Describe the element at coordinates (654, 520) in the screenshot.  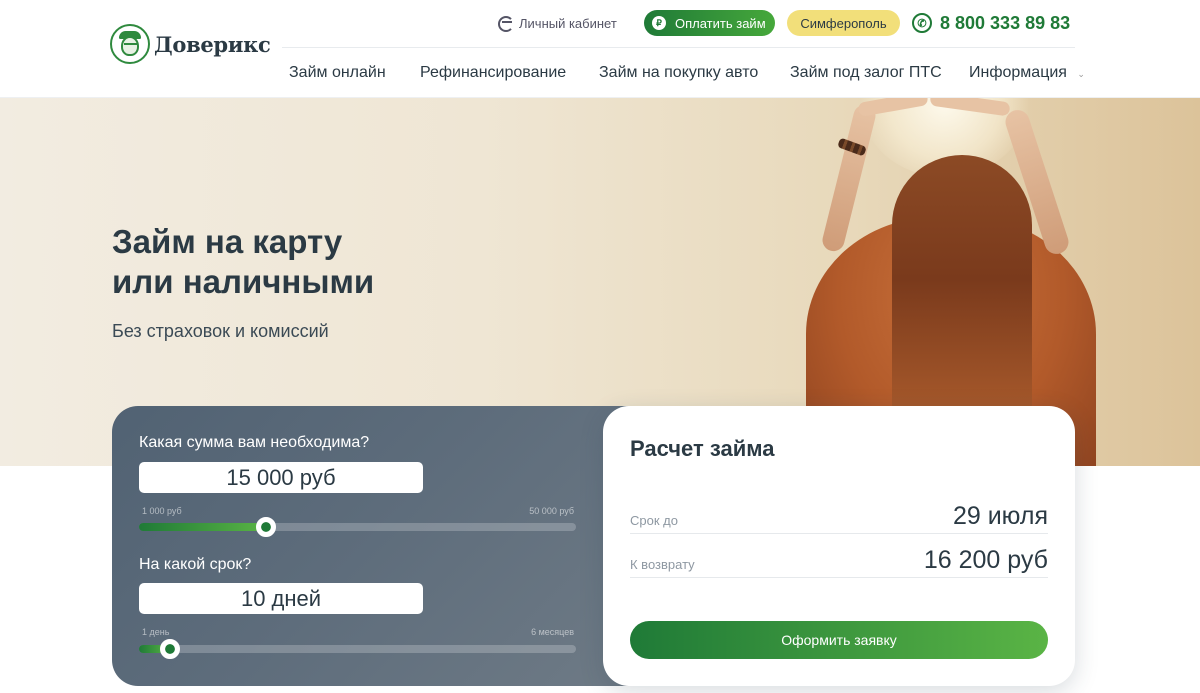
I see `result-term-label: Срок до` at that location.